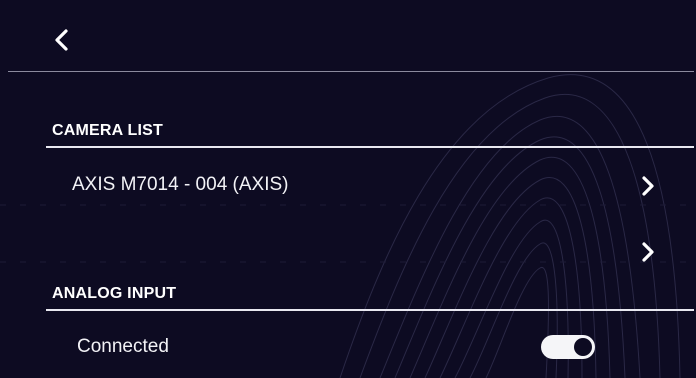 The image size is (696, 378). Describe the element at coordinates (123, 346) in the screenshot. I see `connected-label: Connected` at that location.